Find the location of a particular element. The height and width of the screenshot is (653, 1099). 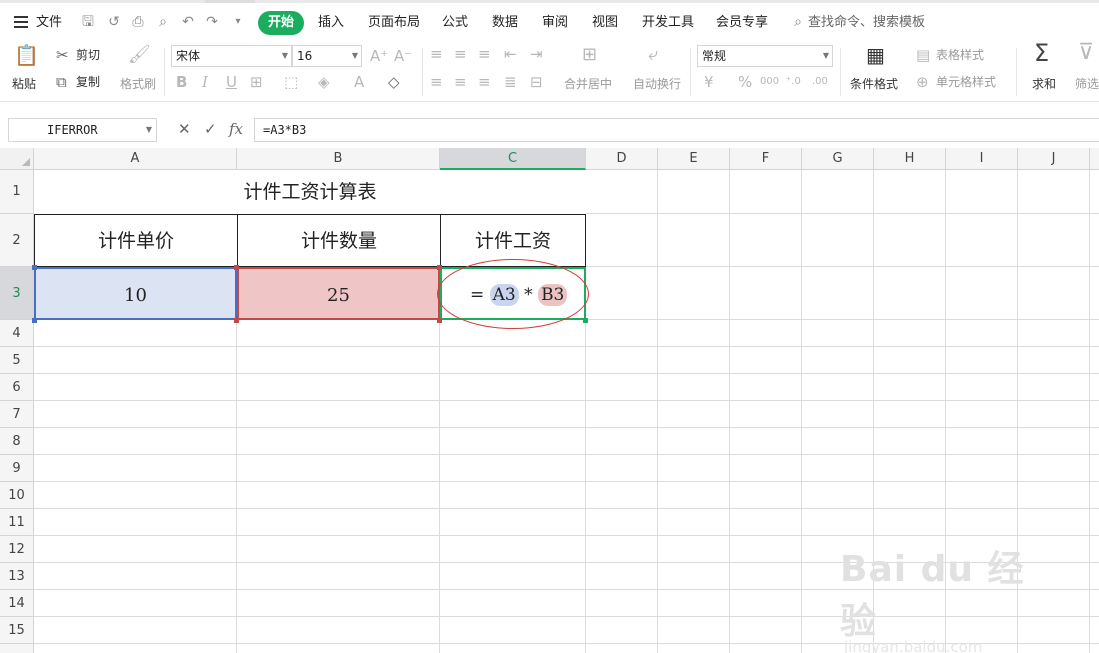

column-header-g: G is located at coordinates (838, 159).